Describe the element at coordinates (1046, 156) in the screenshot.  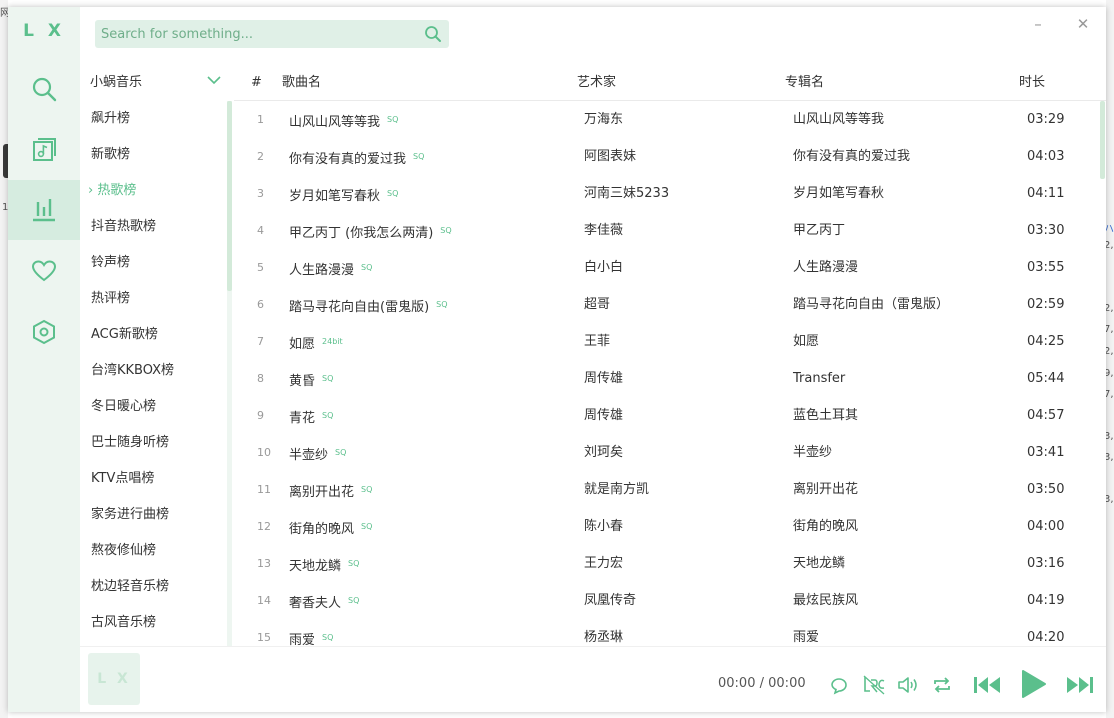
I see `song-duration: 04:03` at that location.